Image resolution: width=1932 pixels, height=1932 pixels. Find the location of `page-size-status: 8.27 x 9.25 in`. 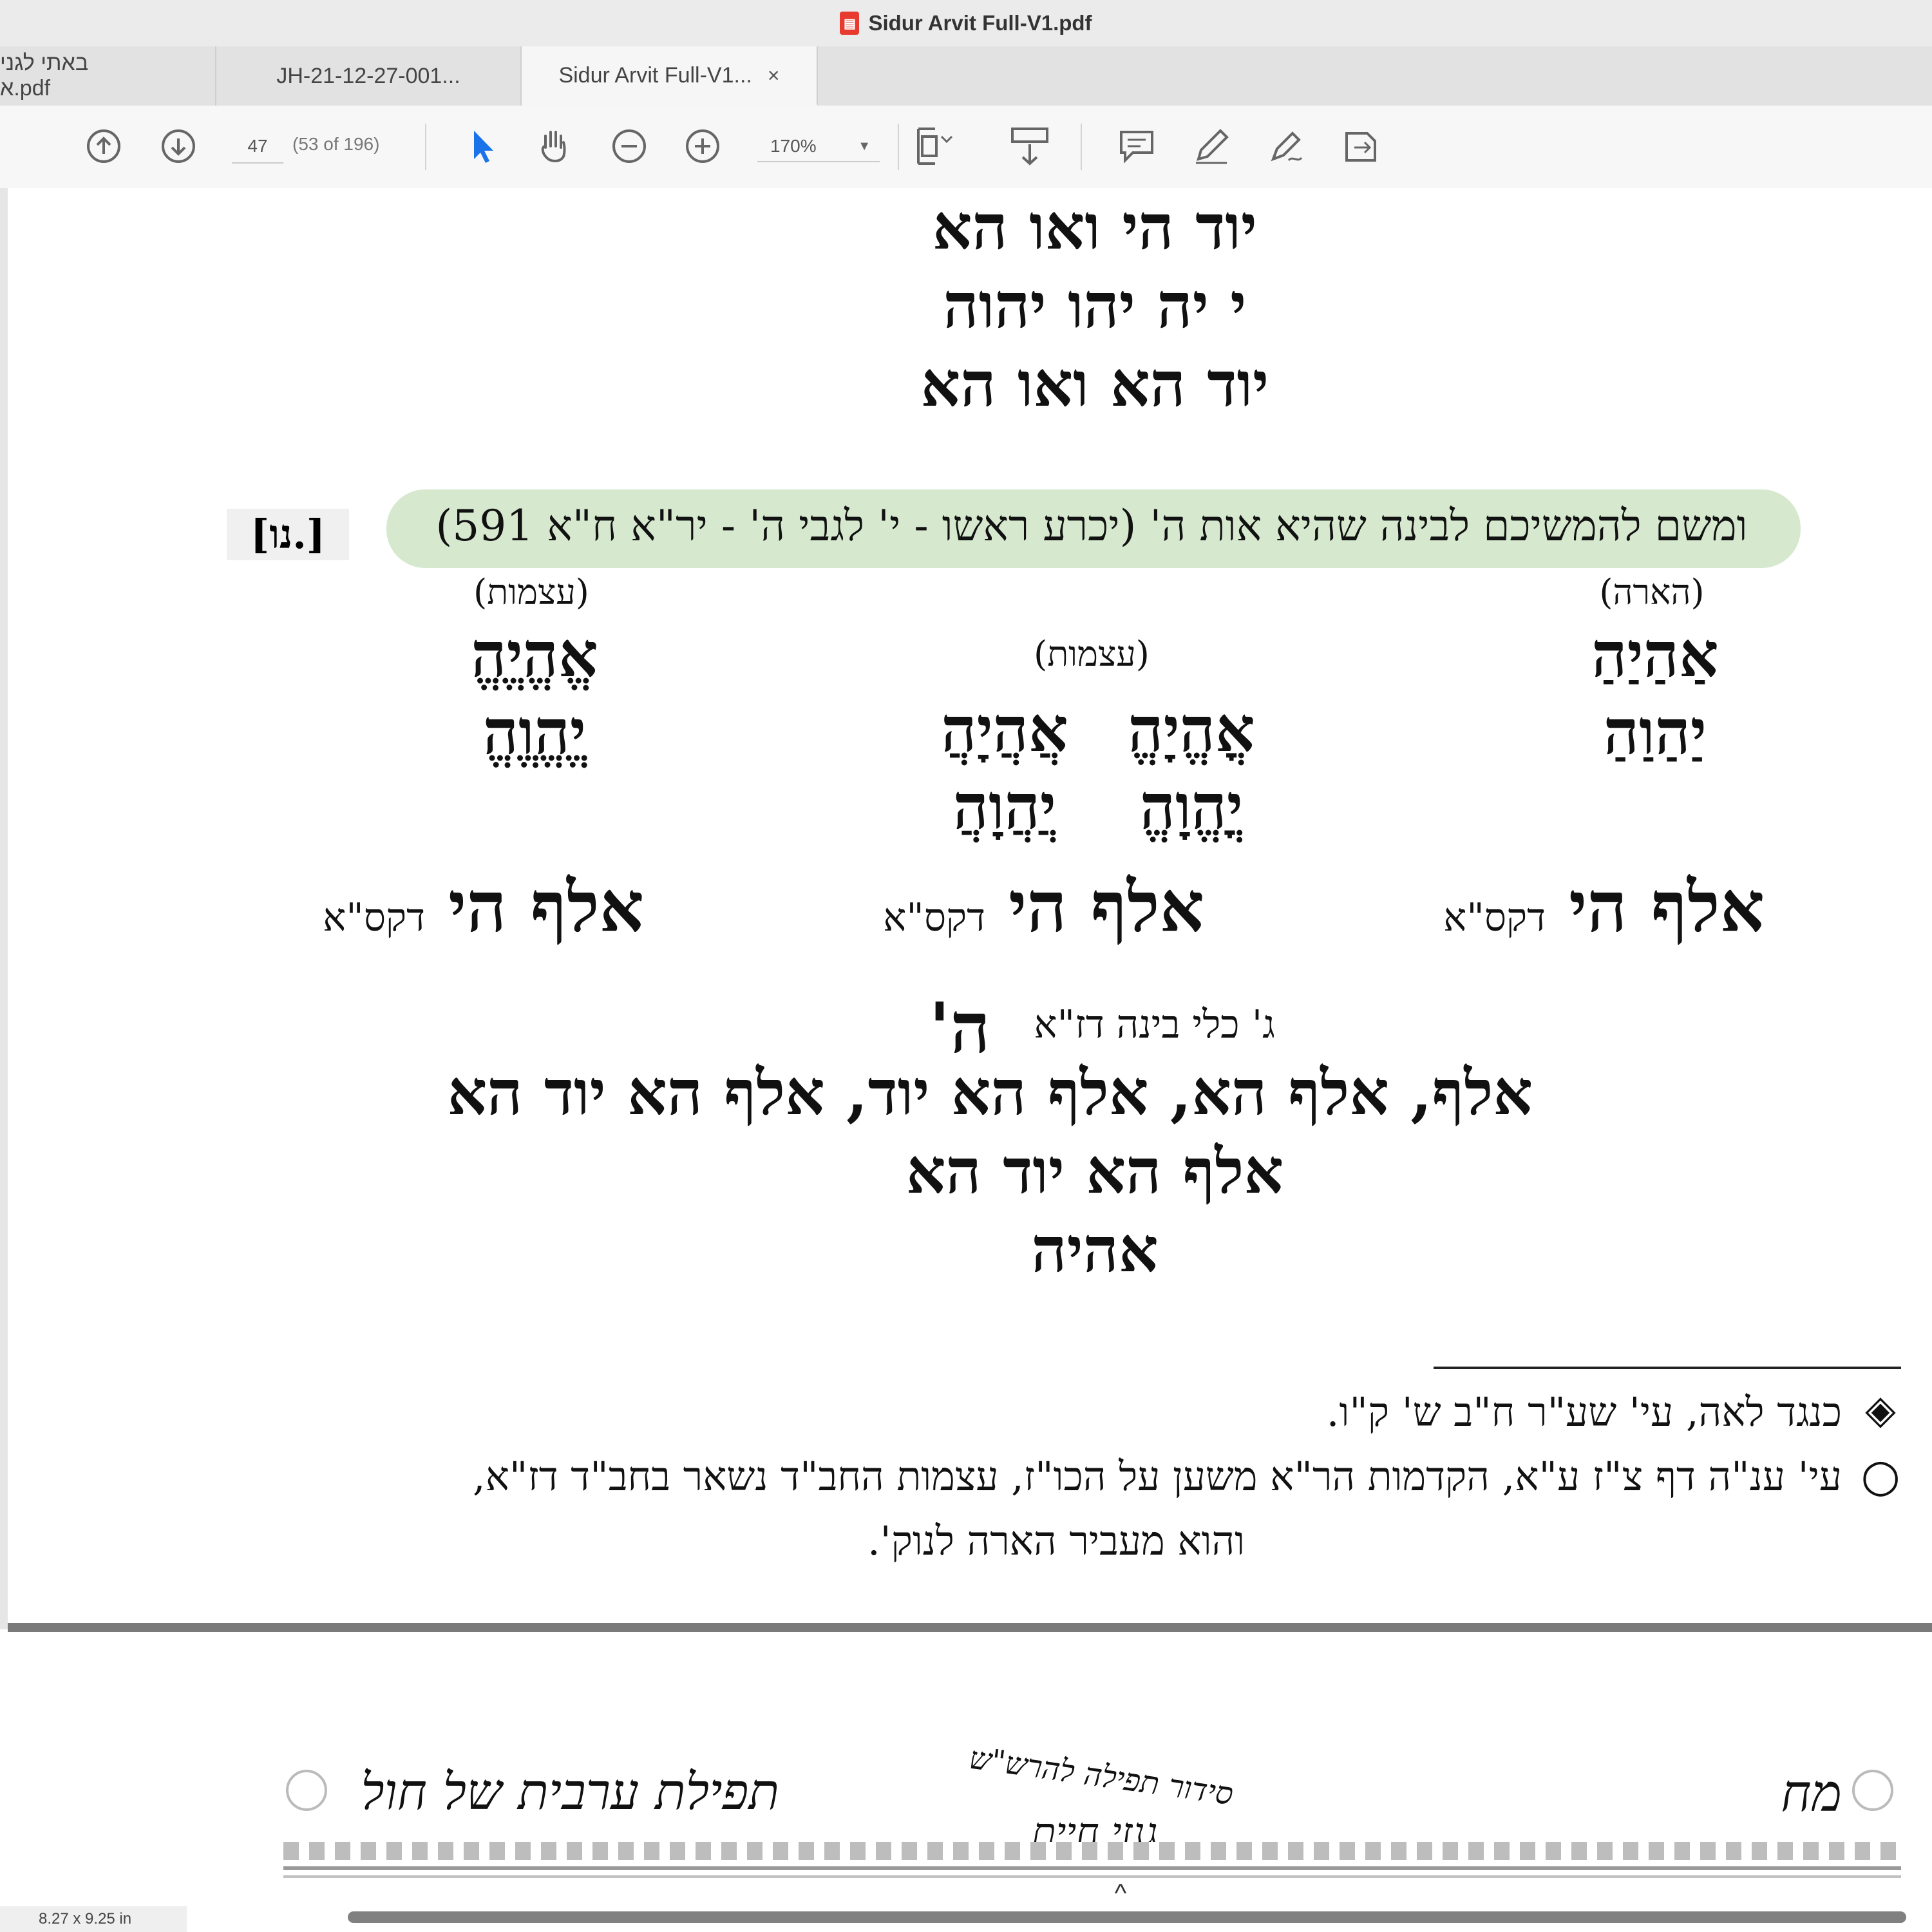

page-size-status: 8.27 x 9.25 in is located at coordinates (93, 1919).